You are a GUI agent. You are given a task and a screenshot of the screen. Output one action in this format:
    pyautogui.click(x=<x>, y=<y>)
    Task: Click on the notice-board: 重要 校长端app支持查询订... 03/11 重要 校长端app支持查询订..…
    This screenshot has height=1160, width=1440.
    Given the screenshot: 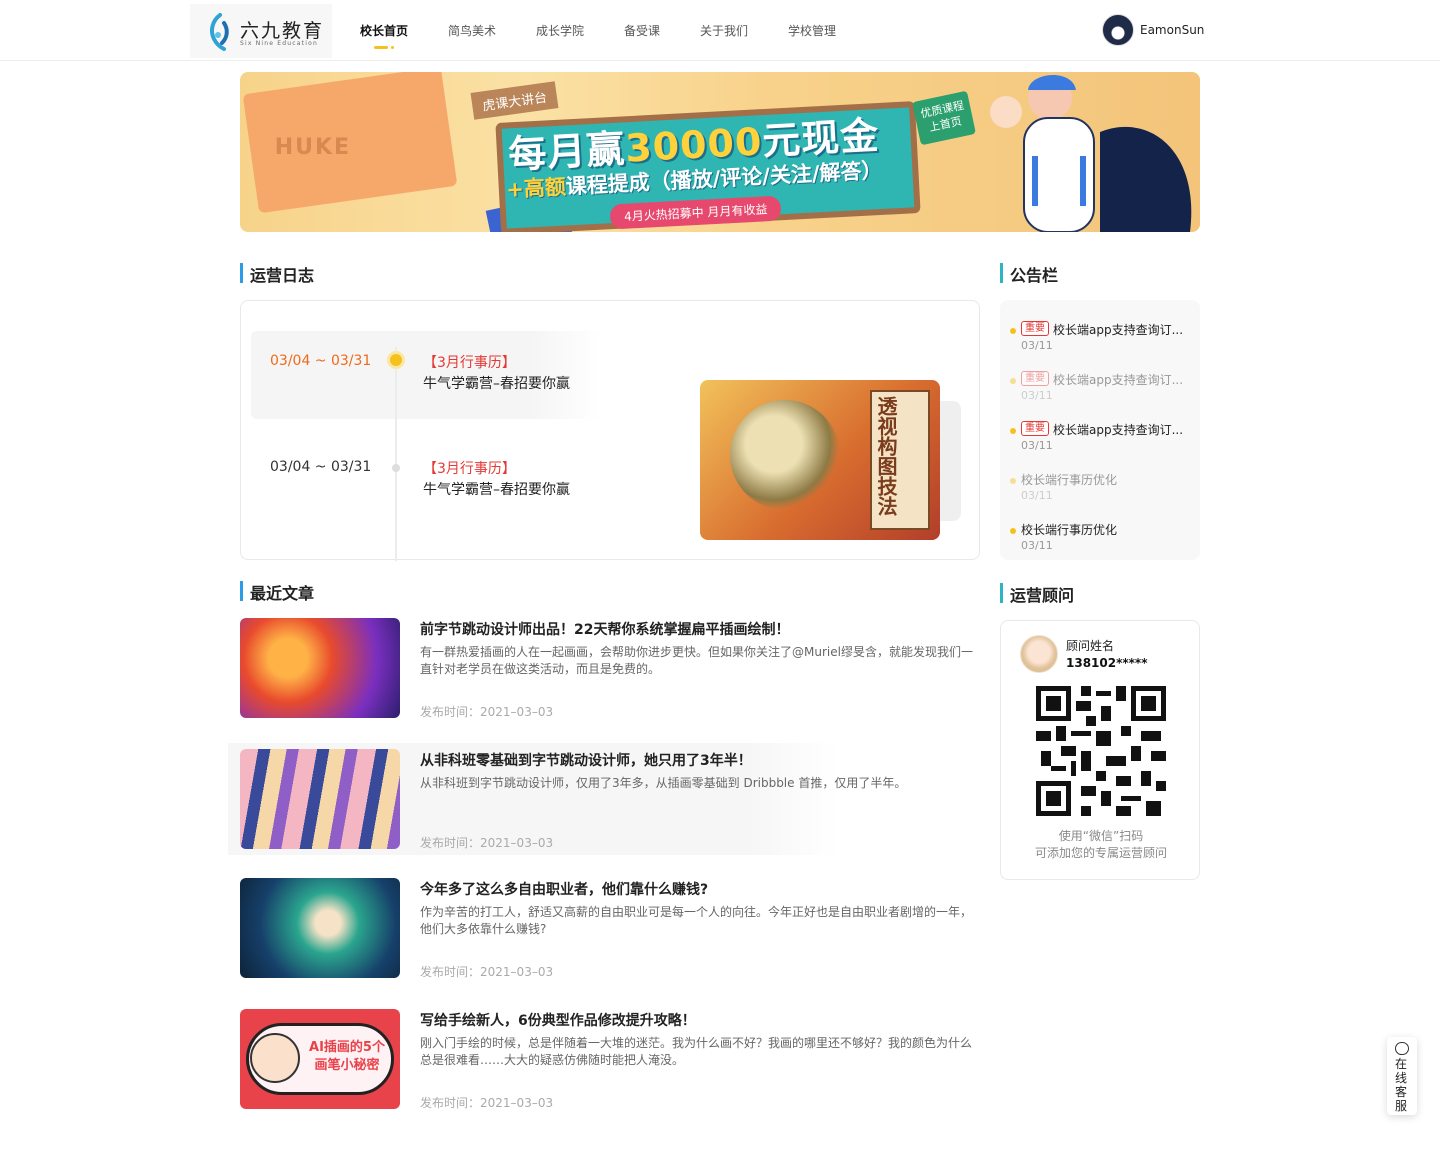 What is the action you would take?
    pyautogui.click(x=1100, y=430)
    